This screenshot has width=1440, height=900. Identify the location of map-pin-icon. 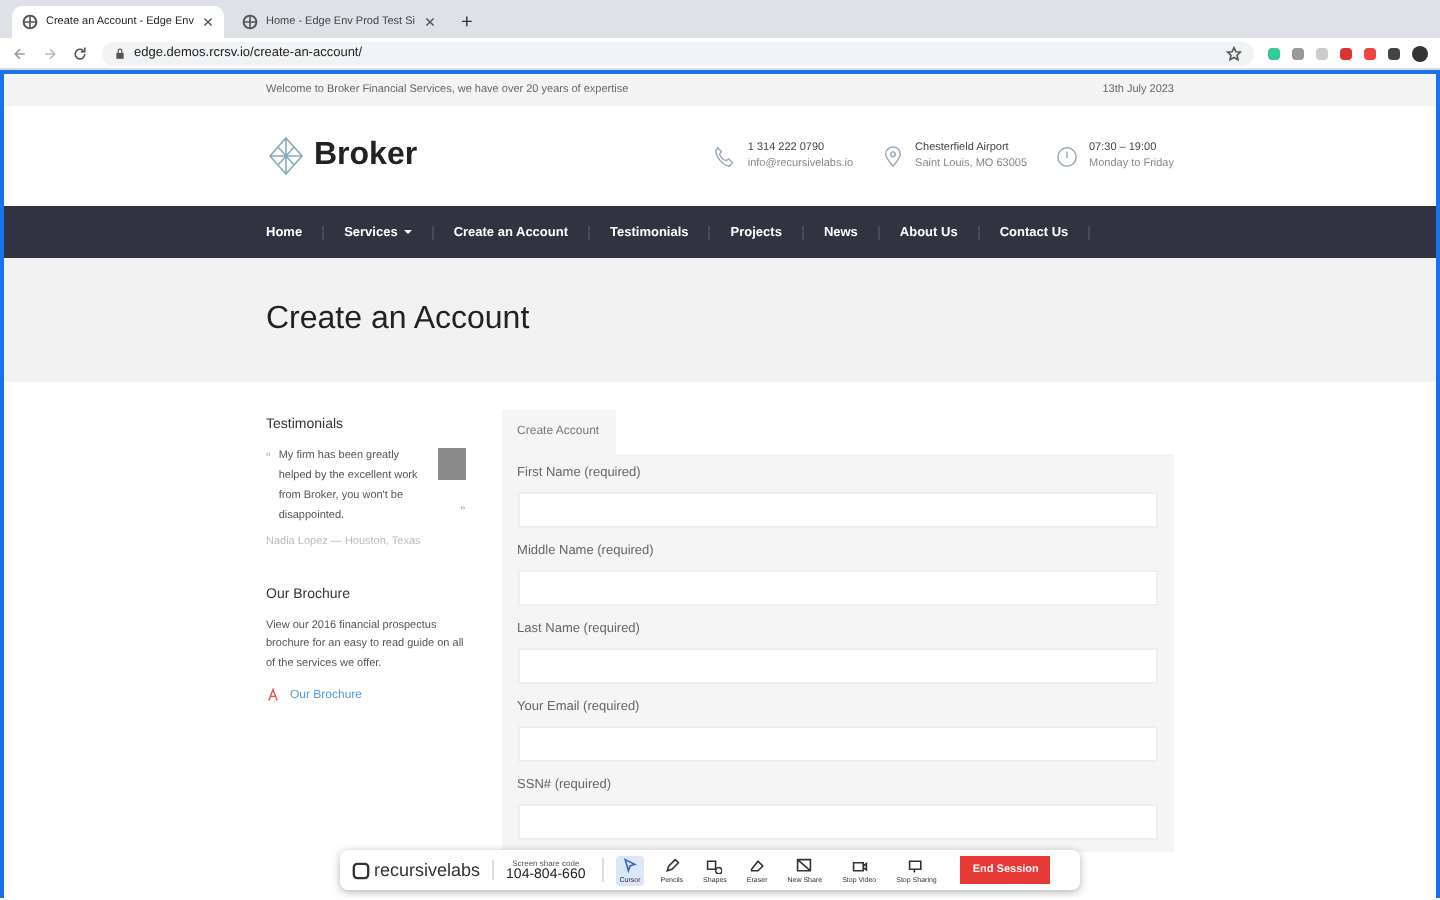
(892, 156).